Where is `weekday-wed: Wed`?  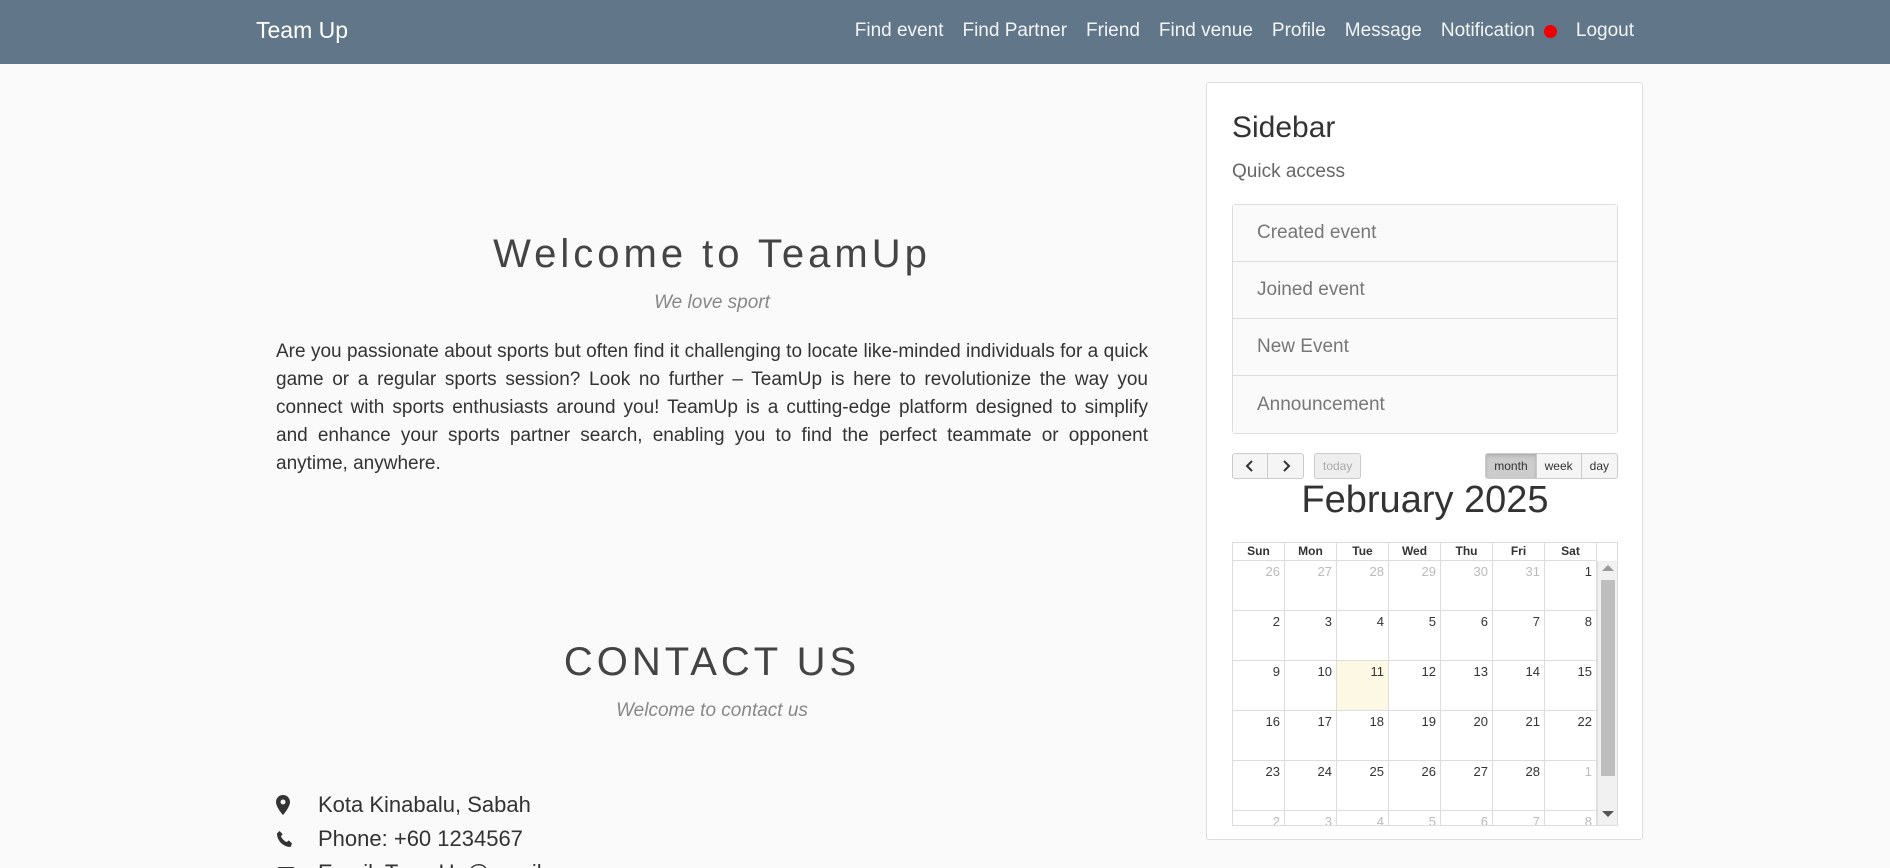
weekday-wed: Wed is located at coordinates (1415, 551).